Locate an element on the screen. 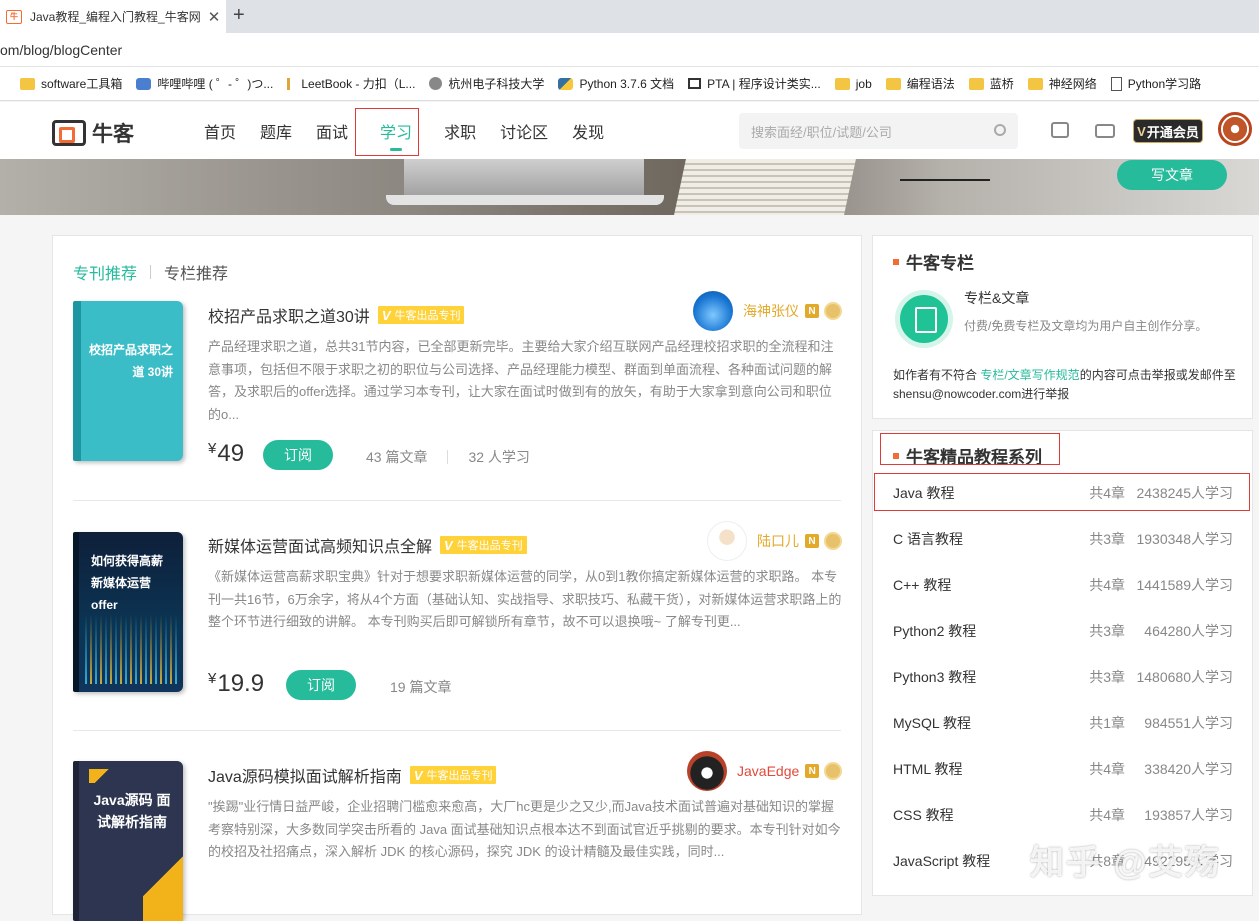 This screenshot has height=921, width=1259. leetcode-icon is located at coordinates (291, 83).